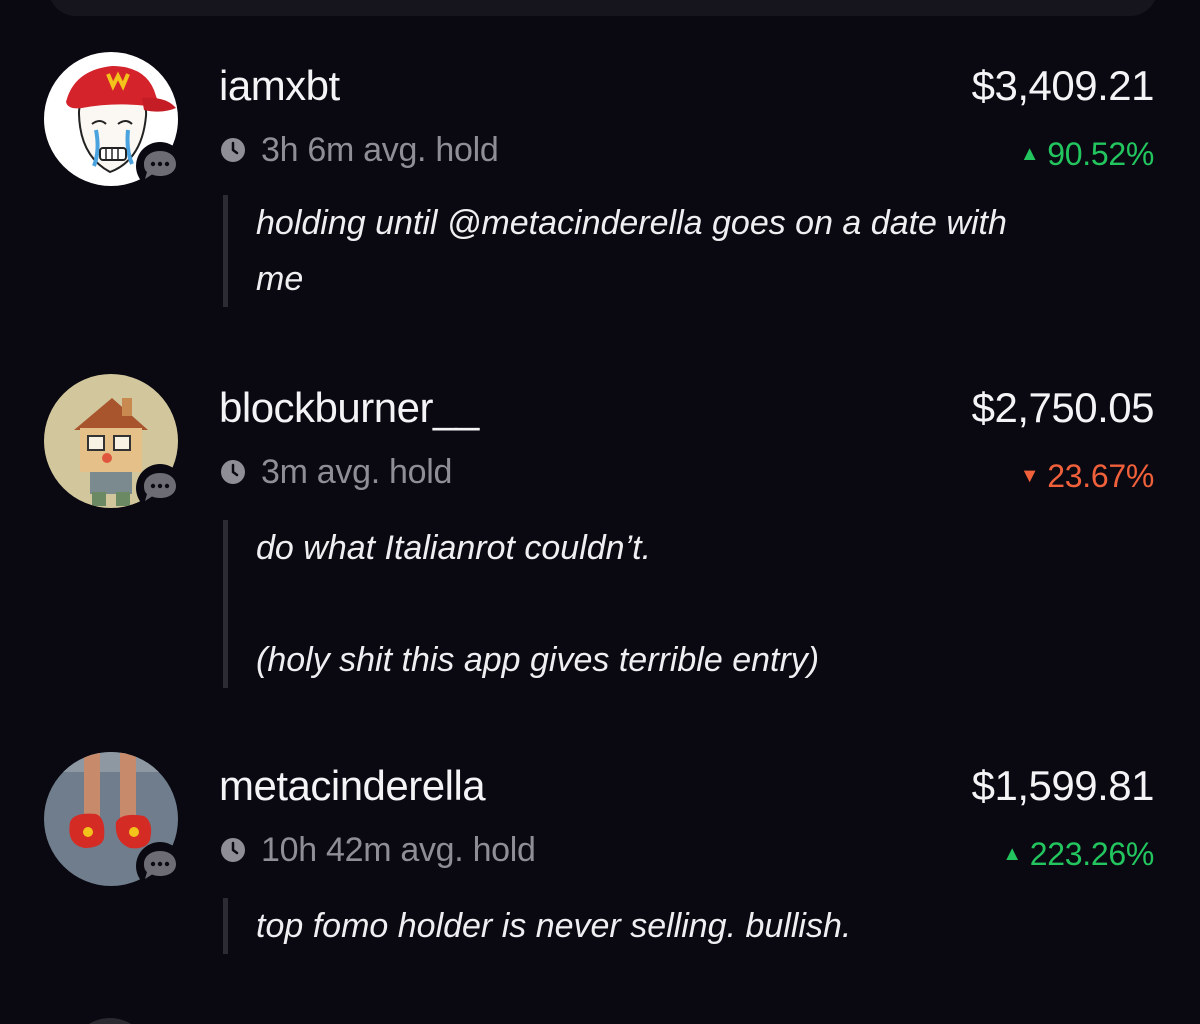 The width and height of the screenshot is (1200, 1024). I want to click on price-change: ▼ 23.67%, so click(1087, 476).